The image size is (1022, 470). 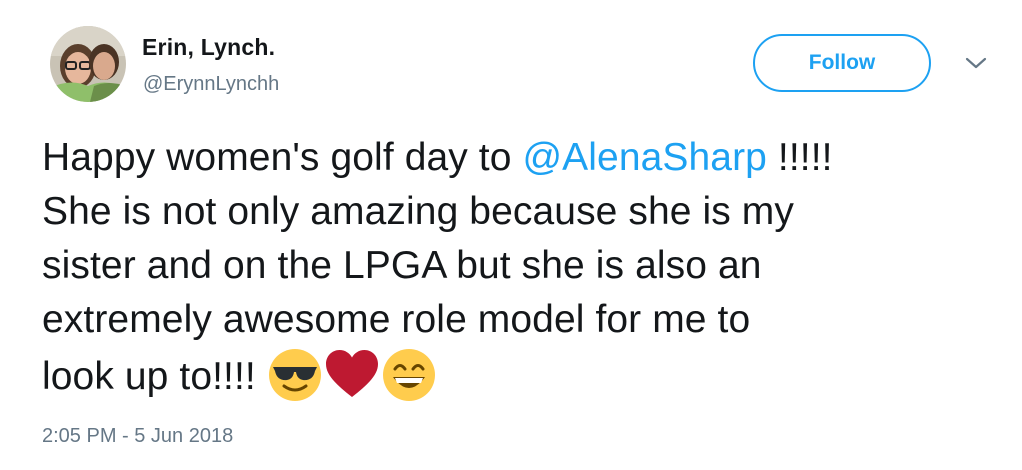 I want to click on tweet-text-segment: !!!!!, so click(x=799, y=157).